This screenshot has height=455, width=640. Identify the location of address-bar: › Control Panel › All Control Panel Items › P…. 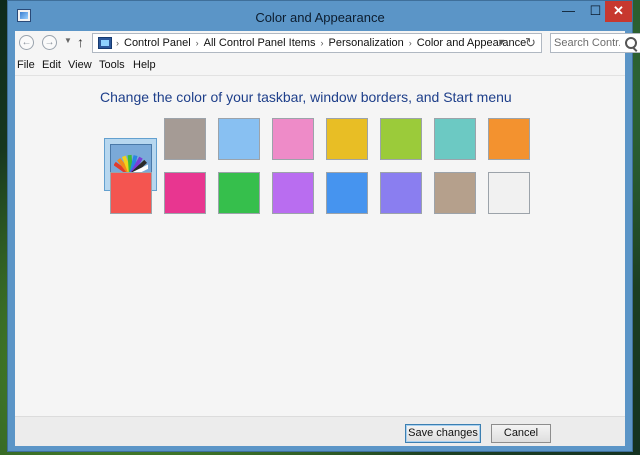
(317, 43).